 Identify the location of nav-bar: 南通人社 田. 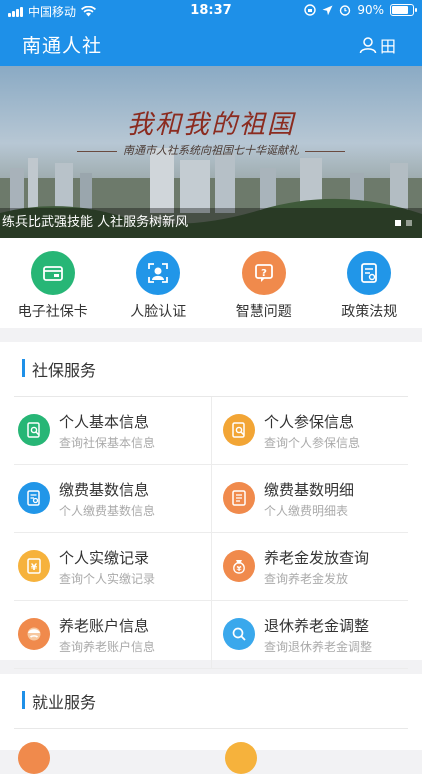
(211, 44).